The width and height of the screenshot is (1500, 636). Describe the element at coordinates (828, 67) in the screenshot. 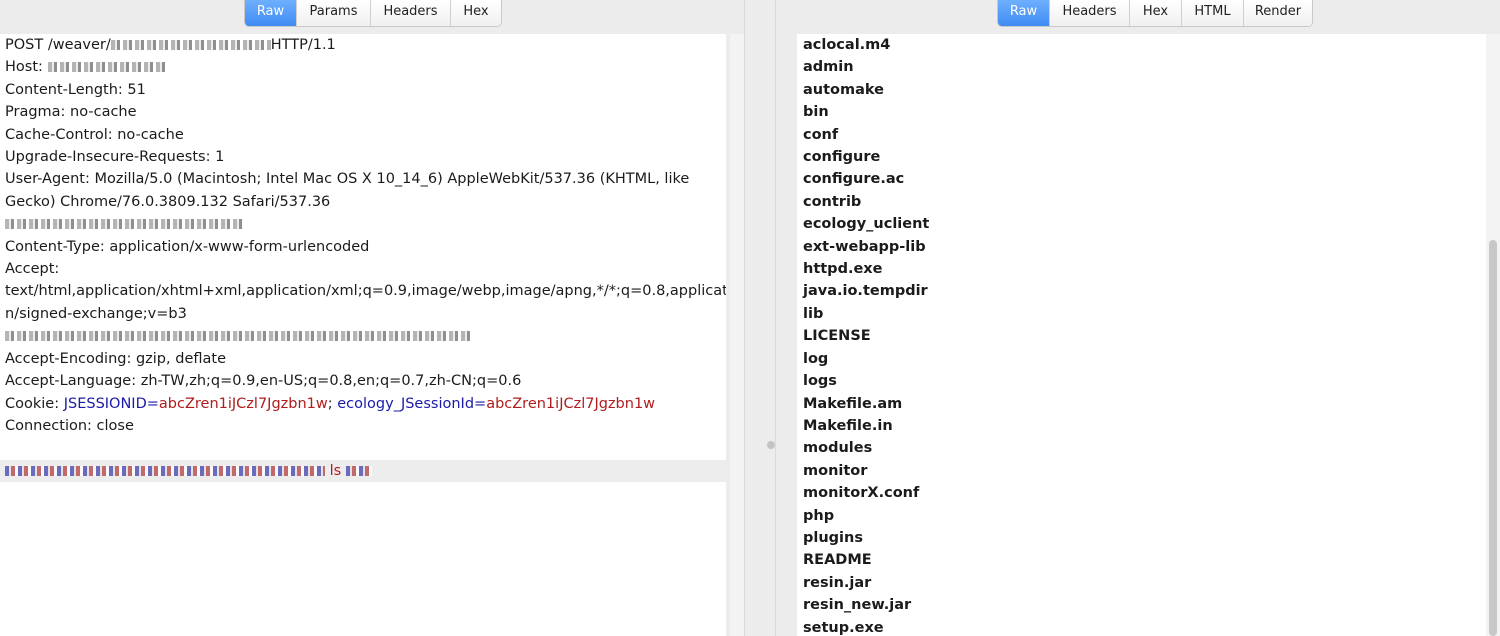

I see `response-file-item: admin` at that location.